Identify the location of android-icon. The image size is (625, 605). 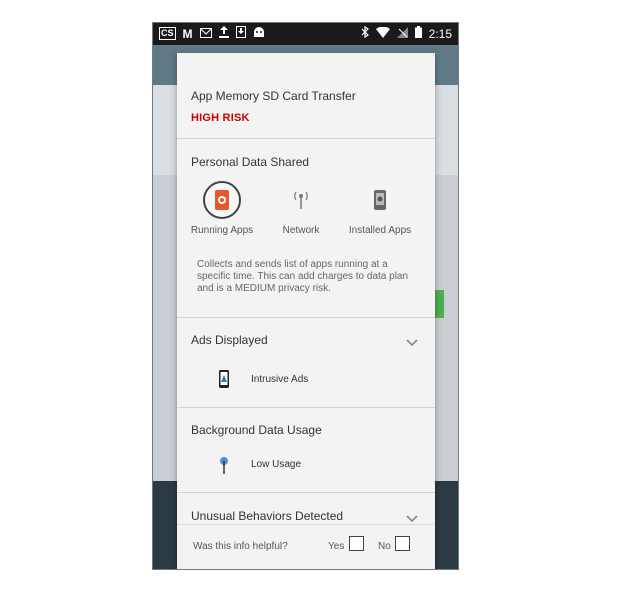
(259, 33).